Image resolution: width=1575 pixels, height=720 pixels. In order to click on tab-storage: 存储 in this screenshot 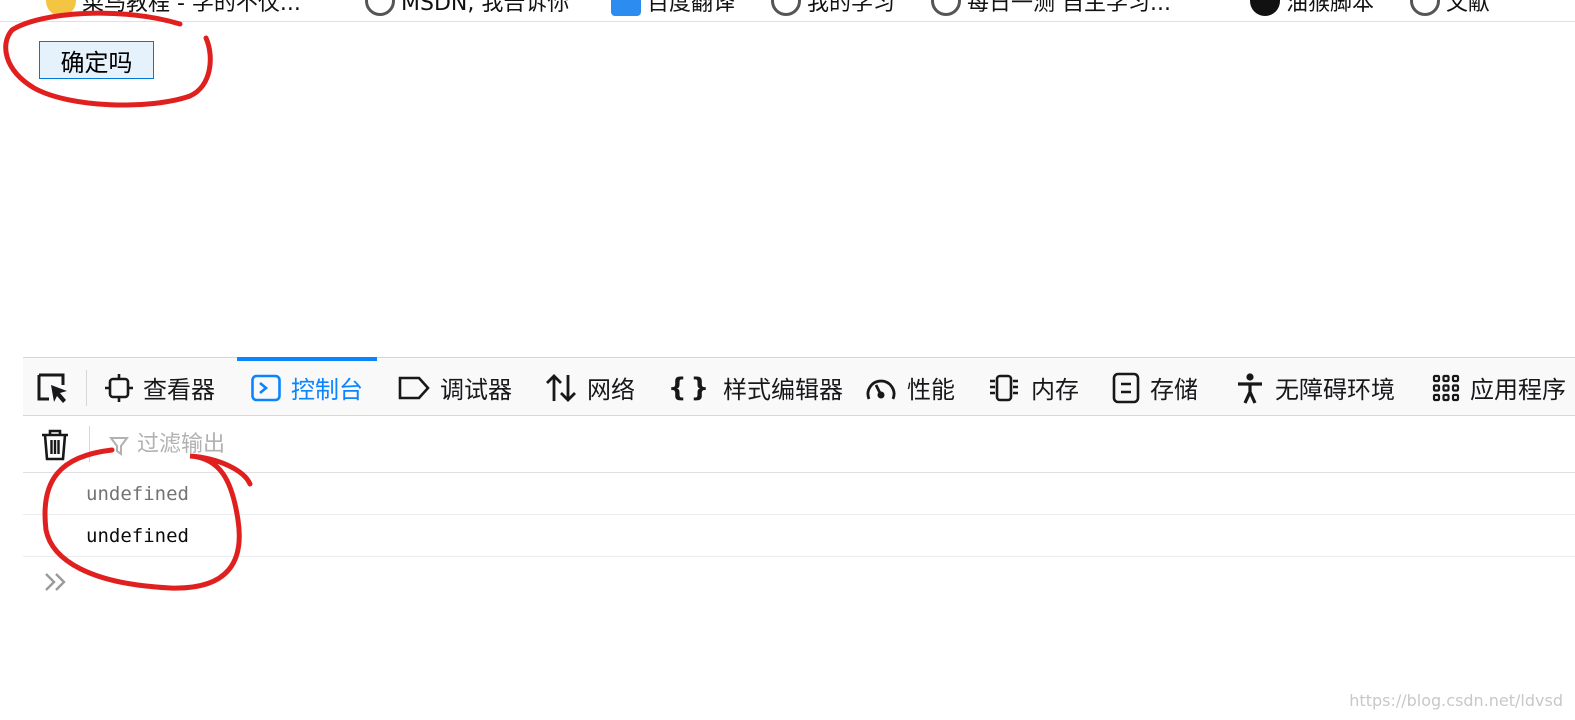, I will do `click(1155, 387)`.